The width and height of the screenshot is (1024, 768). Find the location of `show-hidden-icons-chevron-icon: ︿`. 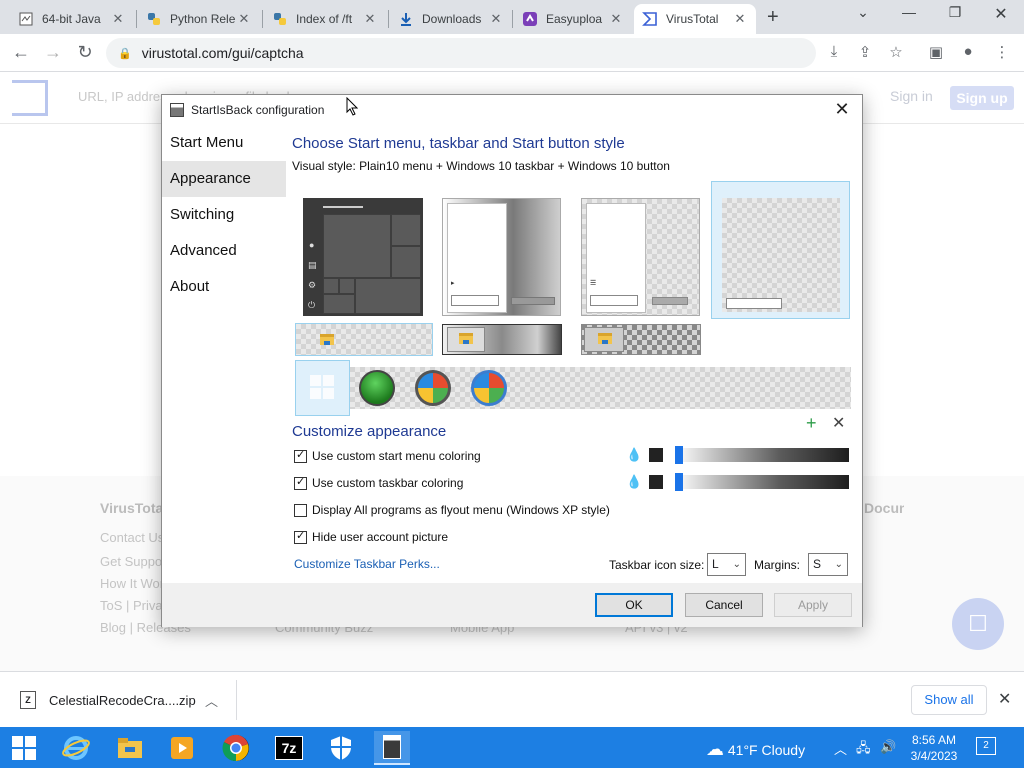

show-hidden-icons-chevron-icon: ︿ is located at coordinates (840, 748).